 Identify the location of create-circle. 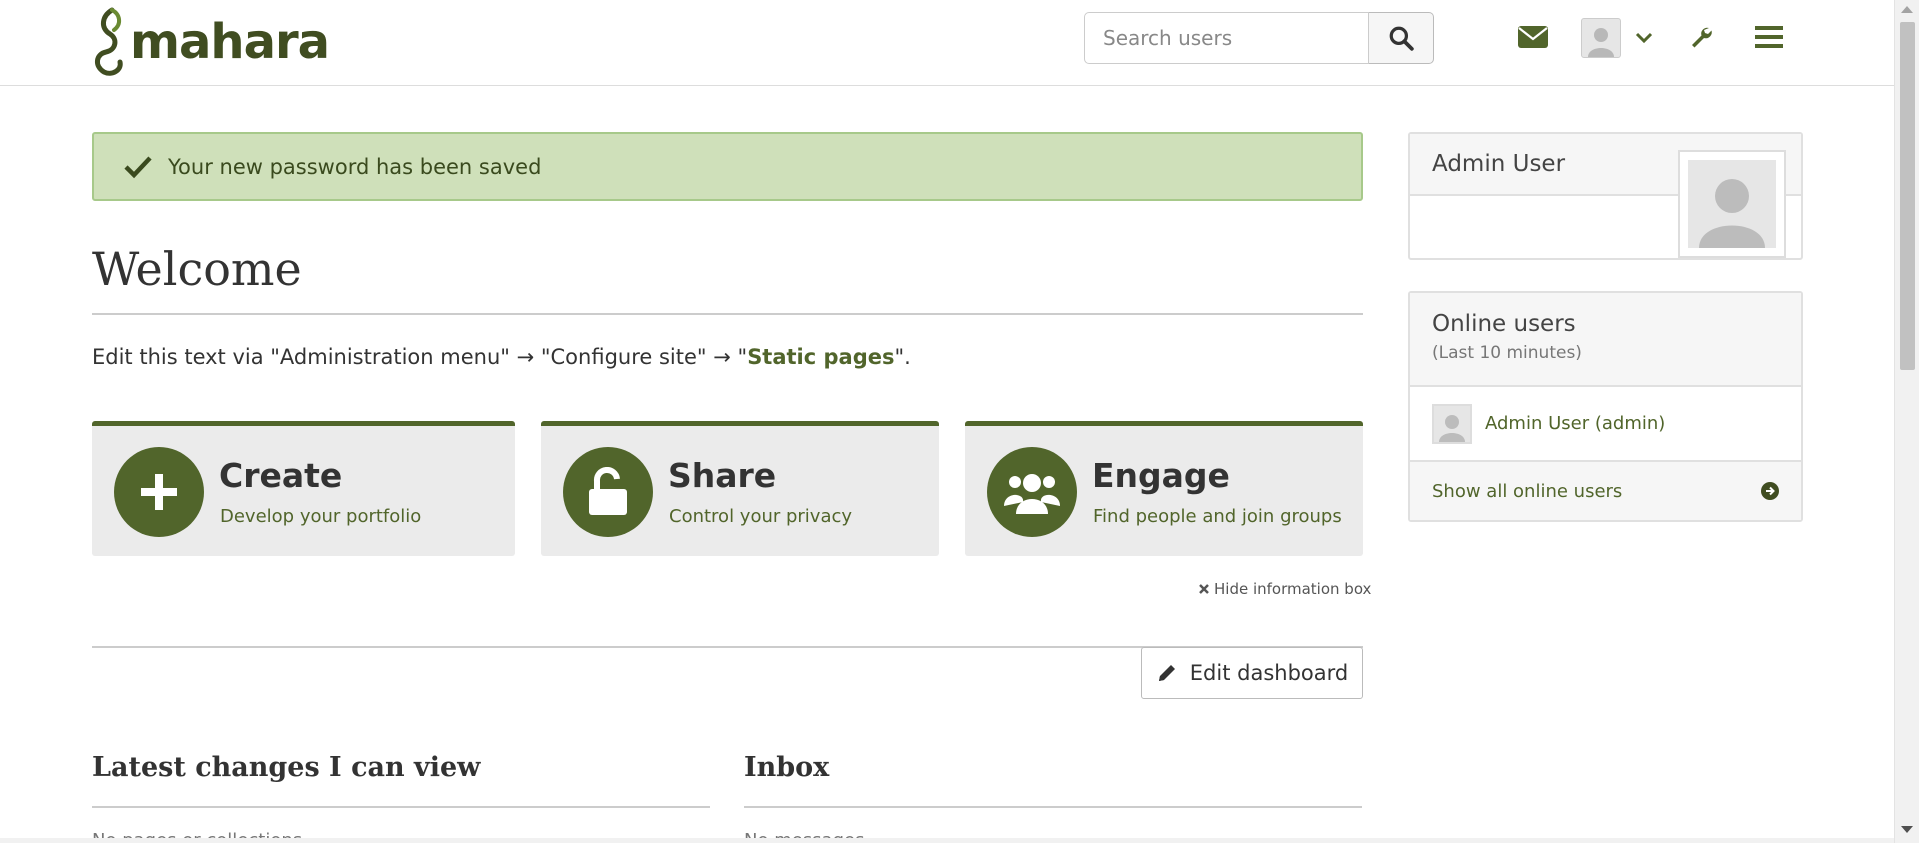
(159, 492).